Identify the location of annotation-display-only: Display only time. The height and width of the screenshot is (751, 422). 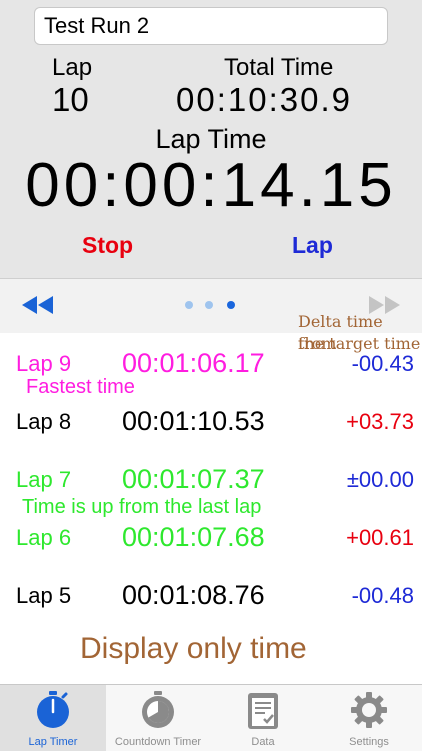
(193, 648).